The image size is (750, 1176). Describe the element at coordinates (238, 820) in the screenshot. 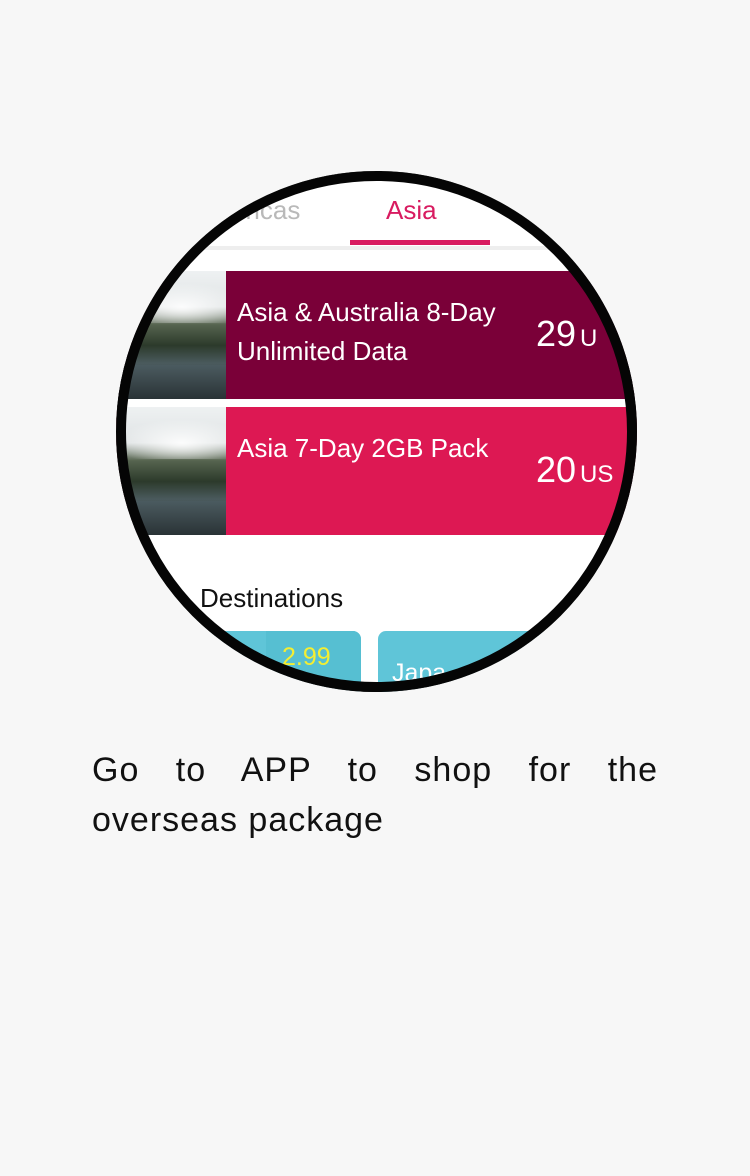

I see `caption-line-2: overseas package` at that location.